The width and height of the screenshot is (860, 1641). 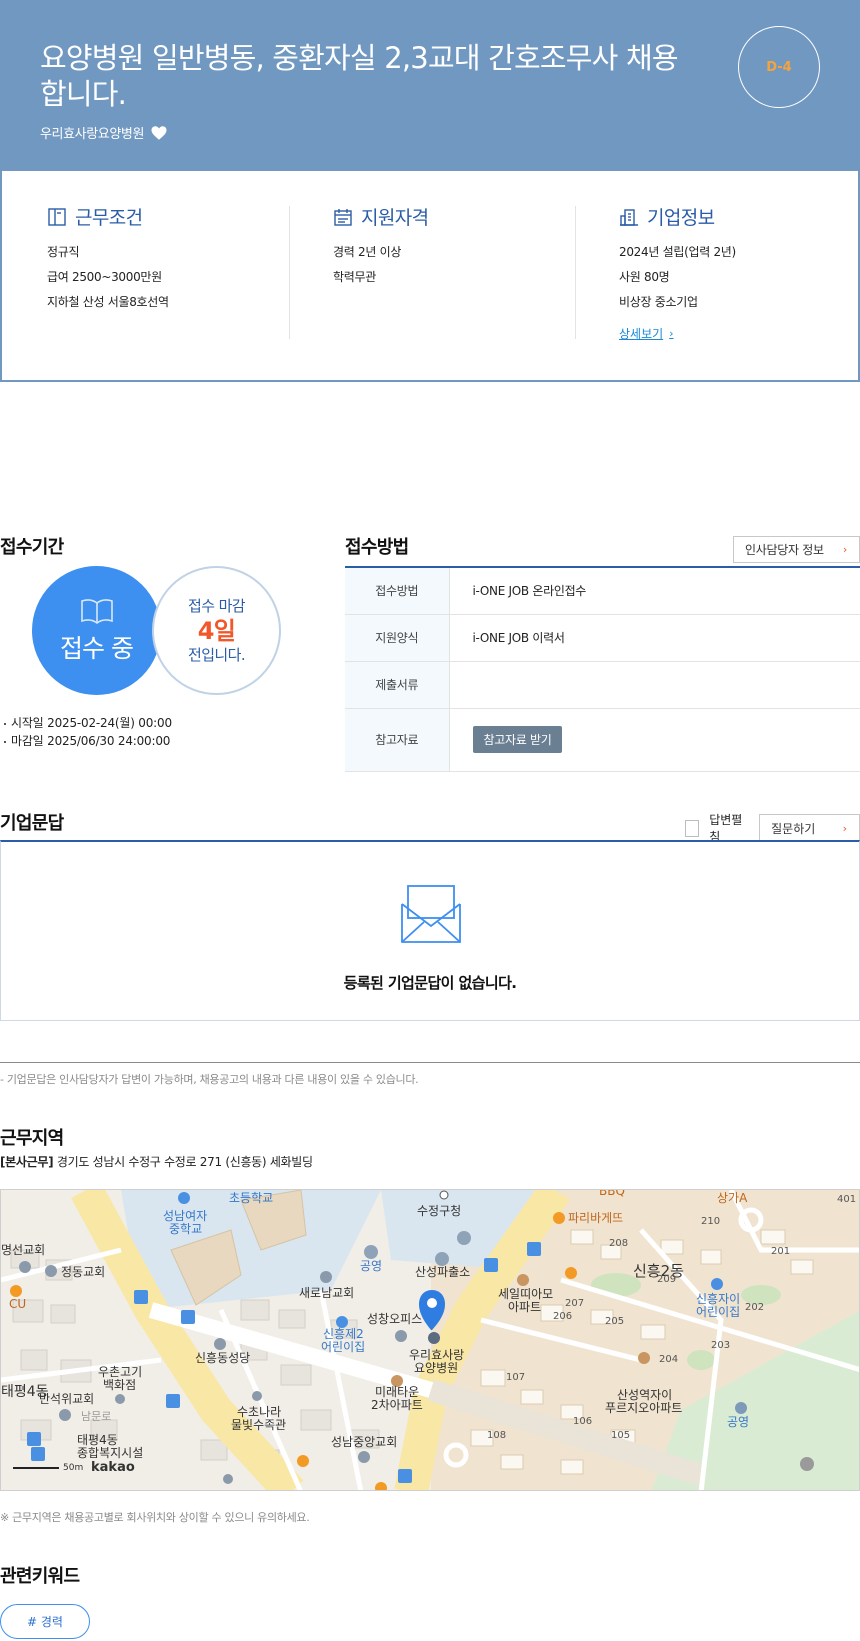 I want to click on map-label: 남문로, so click(x=96, y=1416).